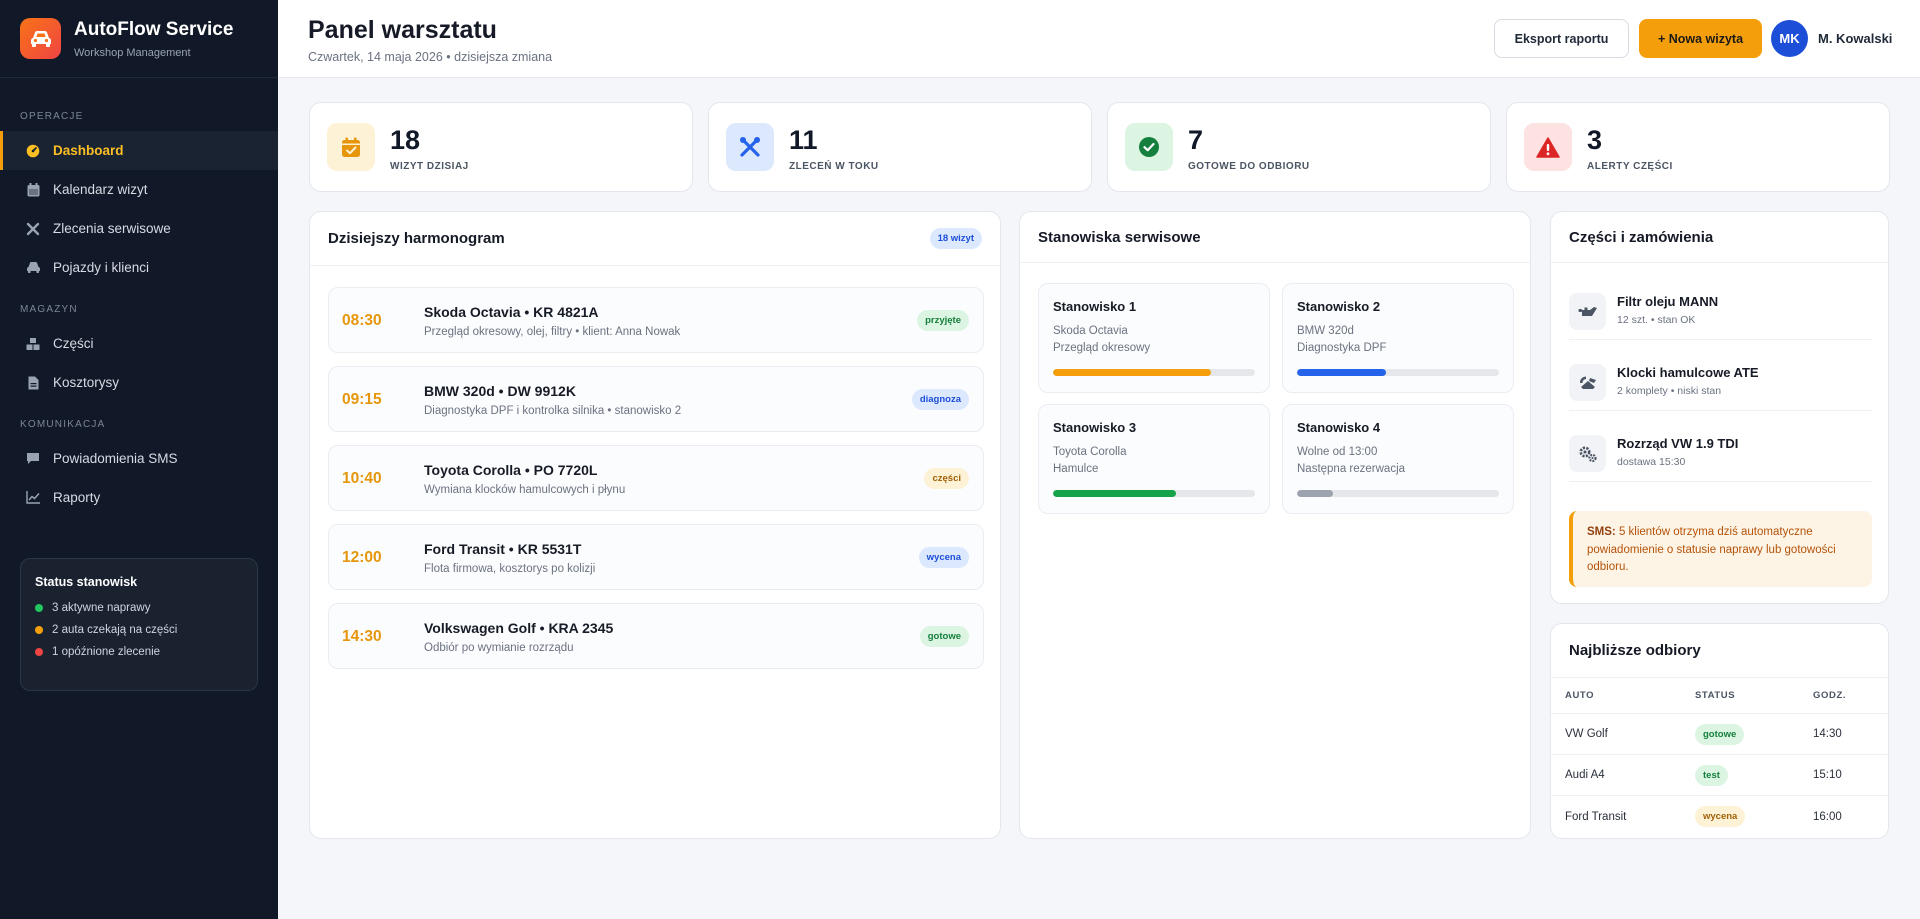 The height and width of the screenshot is (919, 1920). I want to click on station-card: Stanowisko 3 Toyota Corolla Hamulce, so click(1154, 459).